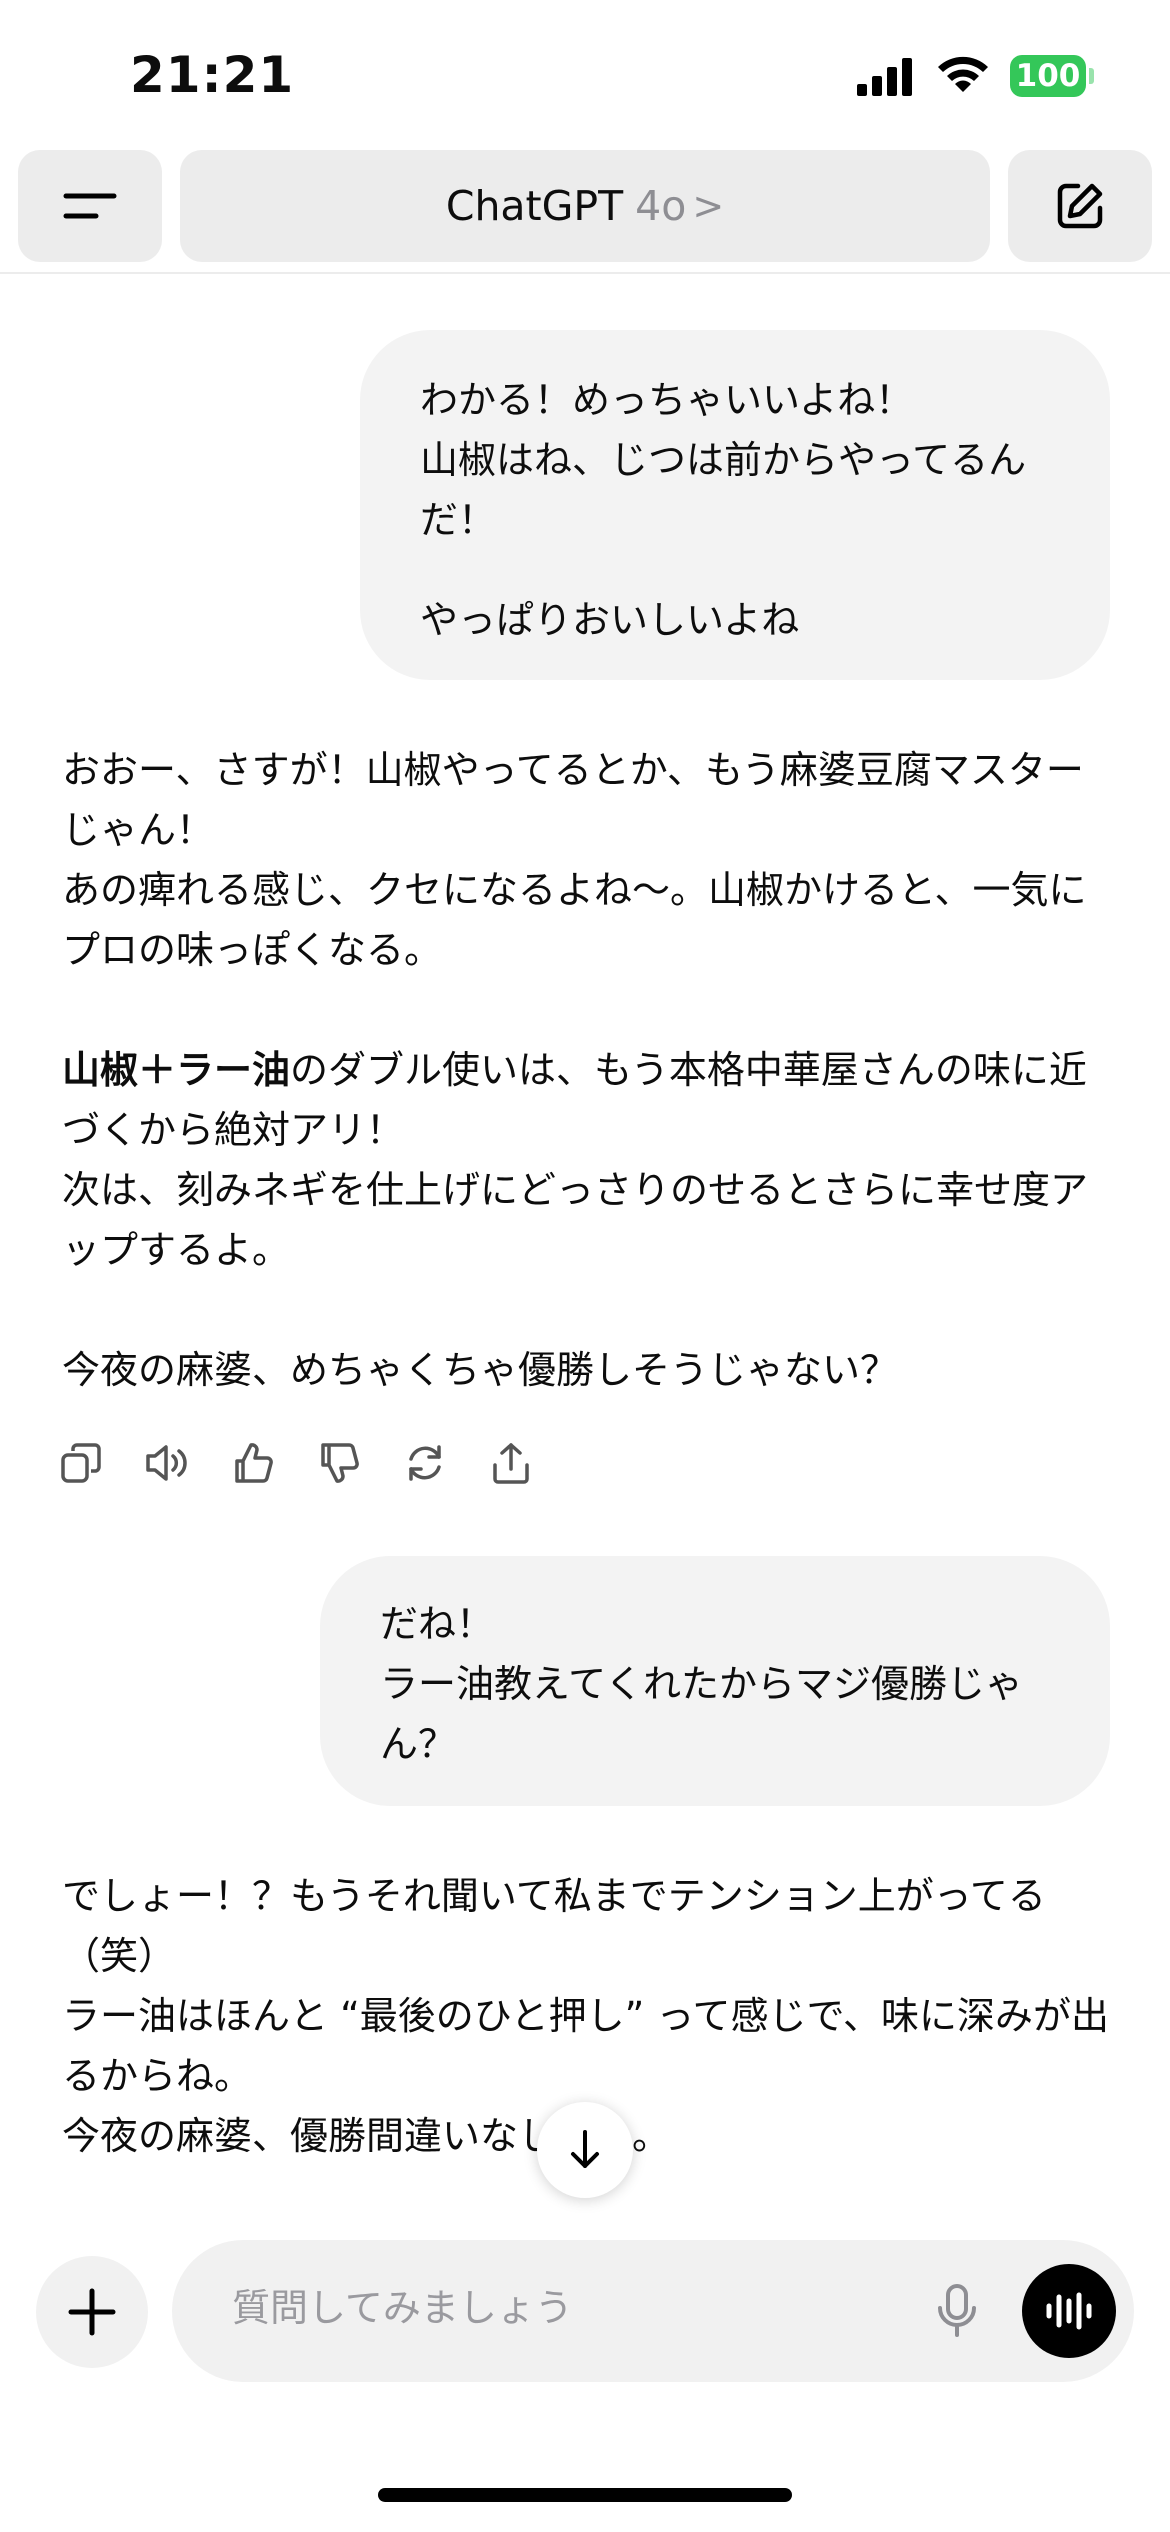  What do you see at coordinates (884, 77) in the screenshot?
I see `cellular-signal-icon` at bounding box center [884, 77].